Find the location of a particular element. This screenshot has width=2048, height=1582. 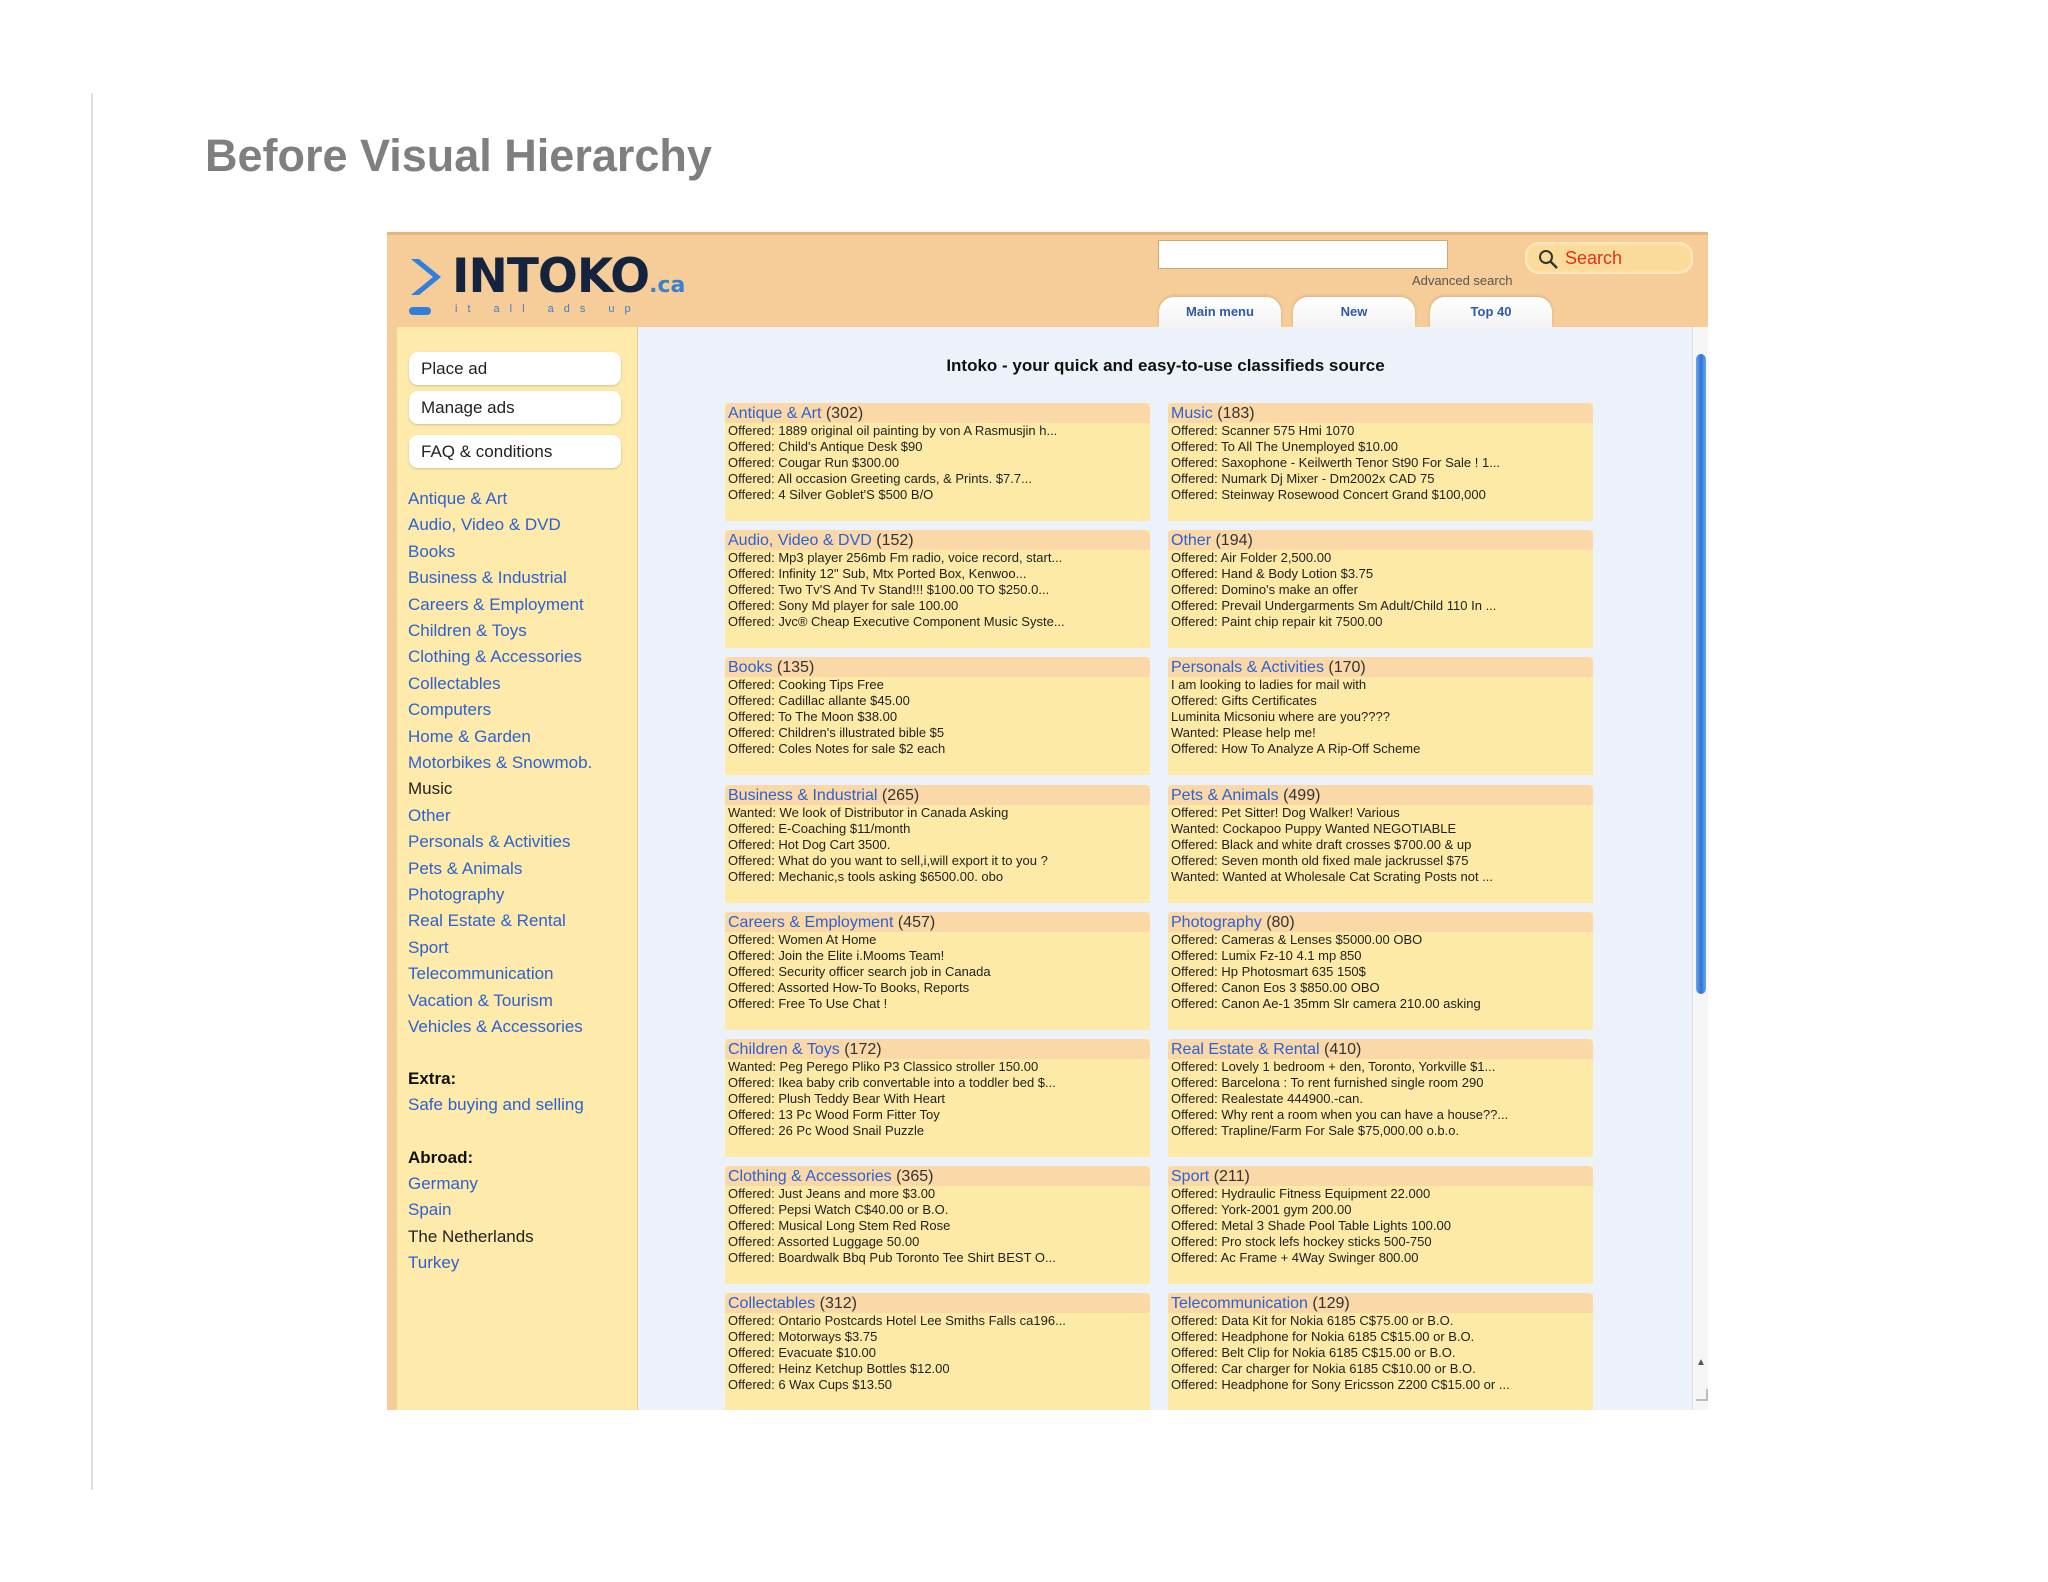

ad-listing: Offered: 4 Silver Goblet'S $500 B/O is located at coordinates (937, 495).